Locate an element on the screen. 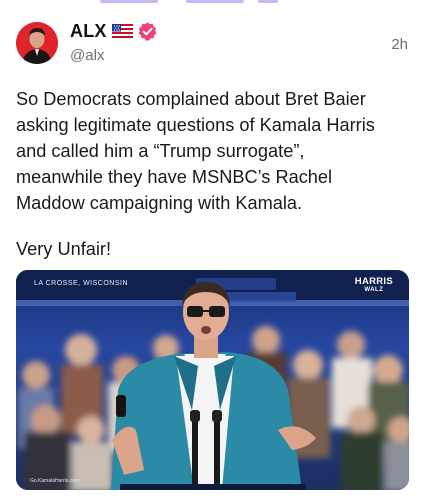 The image size is (426, 500). author-handle: @alx is located at coordinates (87, 55).